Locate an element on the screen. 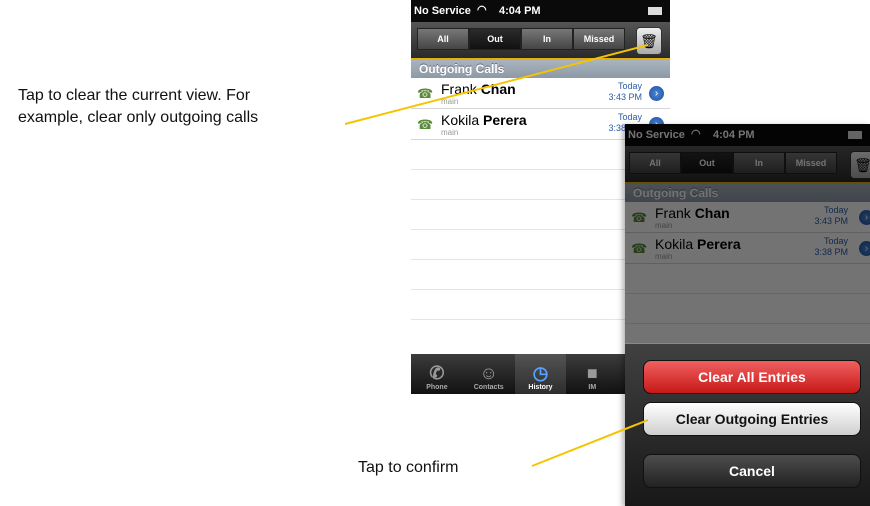  callout-clear-view-line1: Tap to clear the current view. For is located at coordinates (134, 95).